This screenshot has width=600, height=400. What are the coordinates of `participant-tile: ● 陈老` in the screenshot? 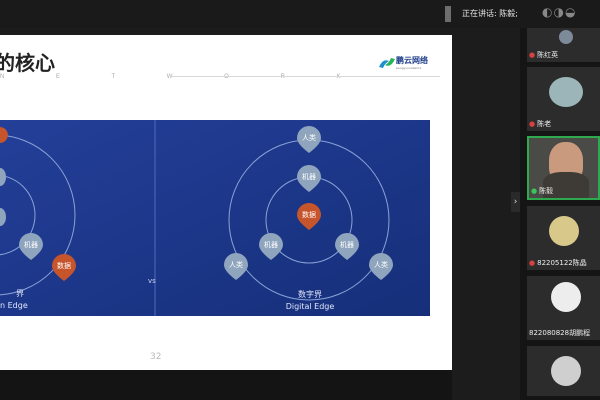 It's located at (563, 99).